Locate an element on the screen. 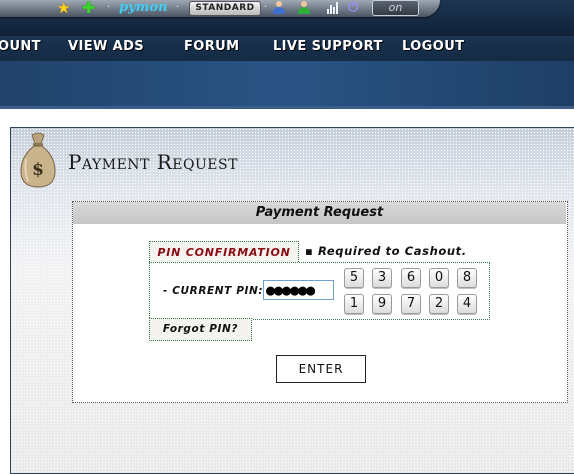 Image resolution: width=574 pixels, height=474 pixels. account-type-badge: STANDARD is located at coordinates (225, 8).